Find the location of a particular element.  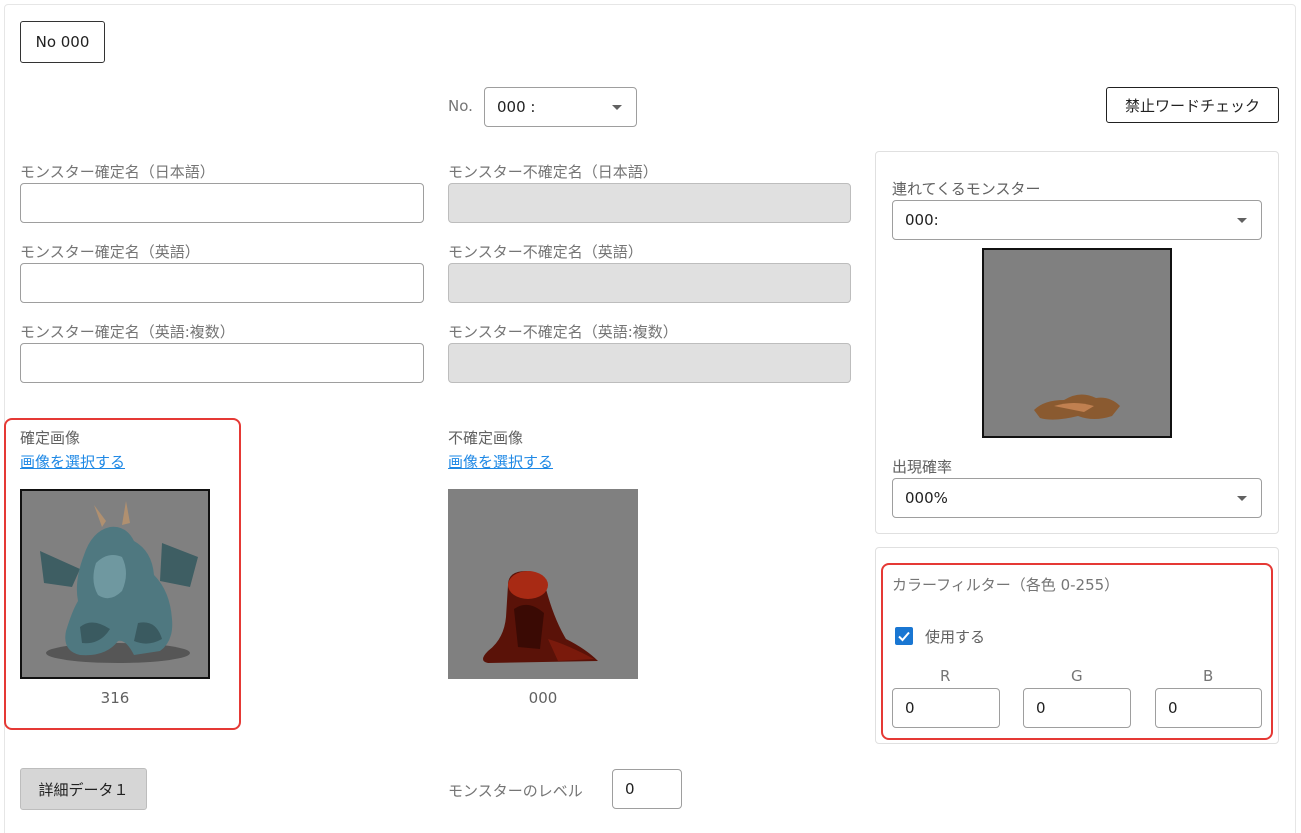

monster-level-label: モンスターのレベル is located at coordinates (515, 791).